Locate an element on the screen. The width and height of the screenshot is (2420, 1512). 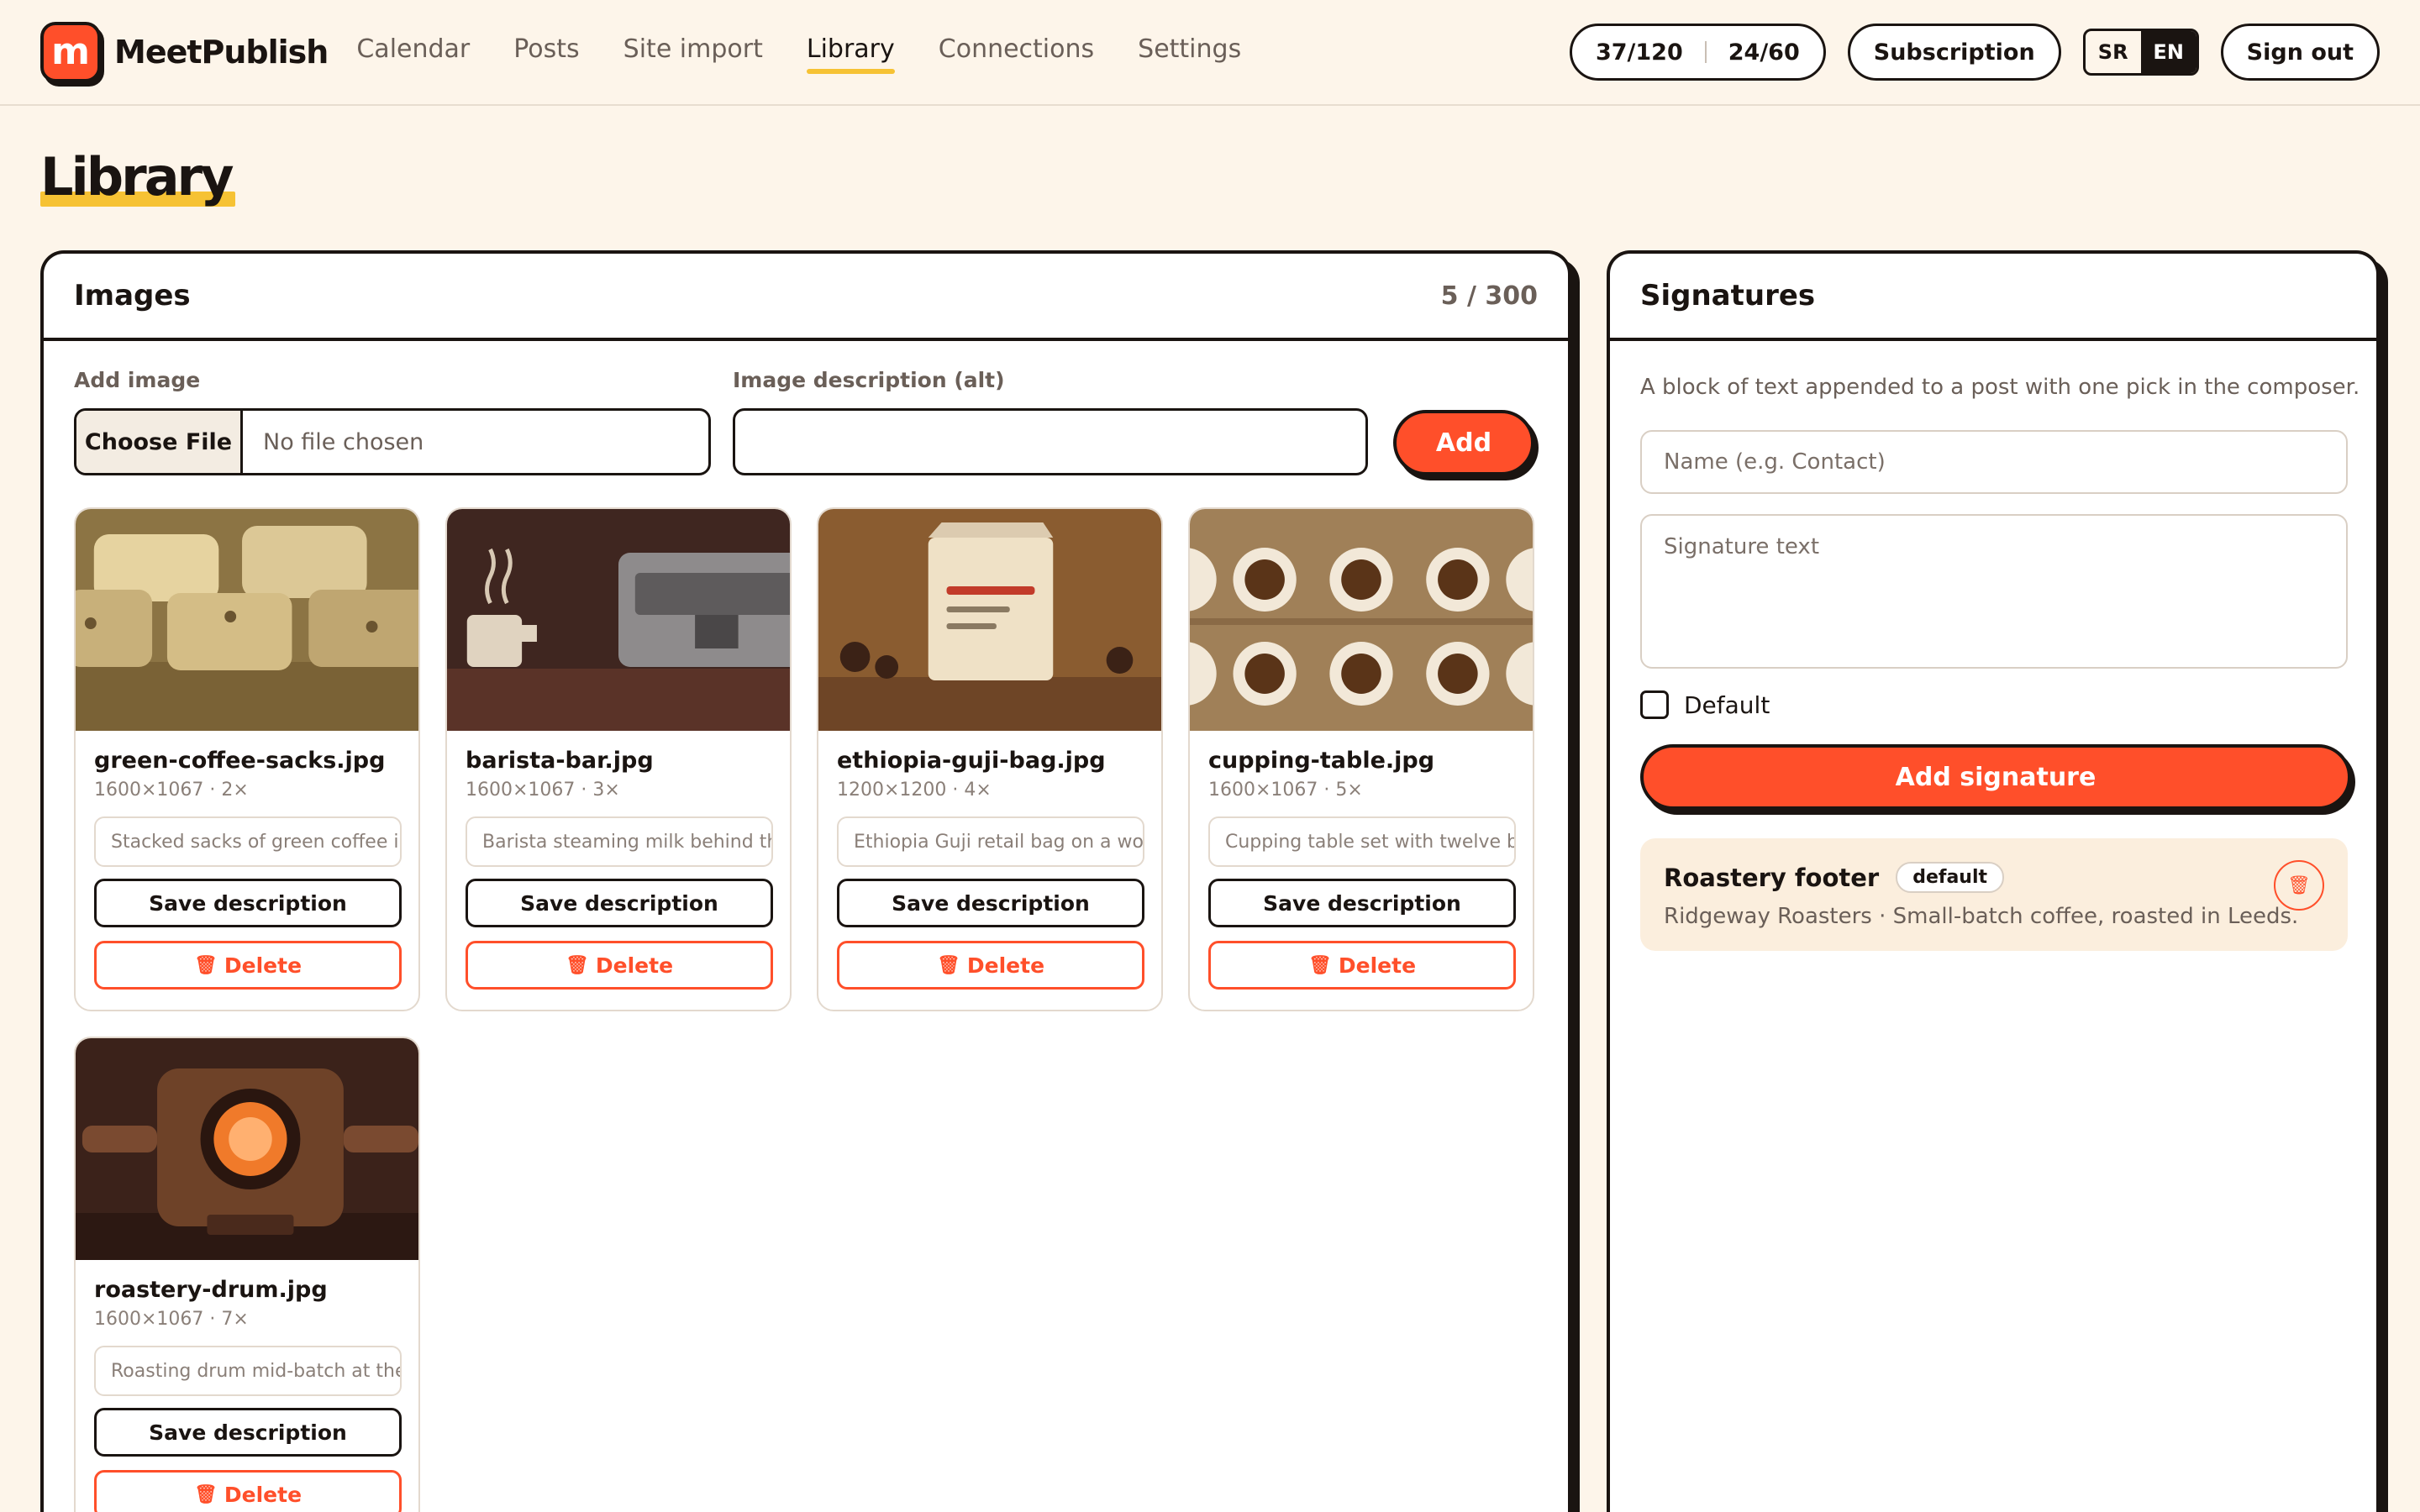
green-coffee-sacks-image is located at coordinates (247, 620).